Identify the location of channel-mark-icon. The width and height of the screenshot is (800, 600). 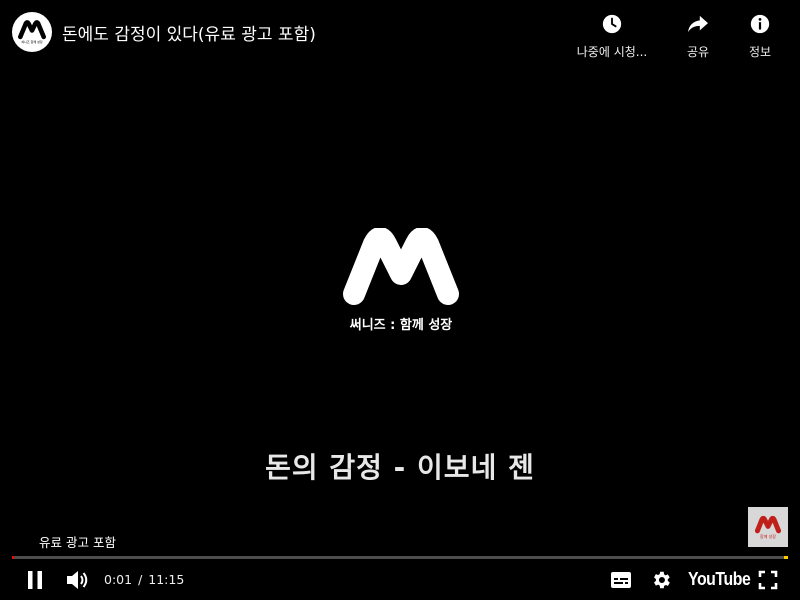
(401, 266).